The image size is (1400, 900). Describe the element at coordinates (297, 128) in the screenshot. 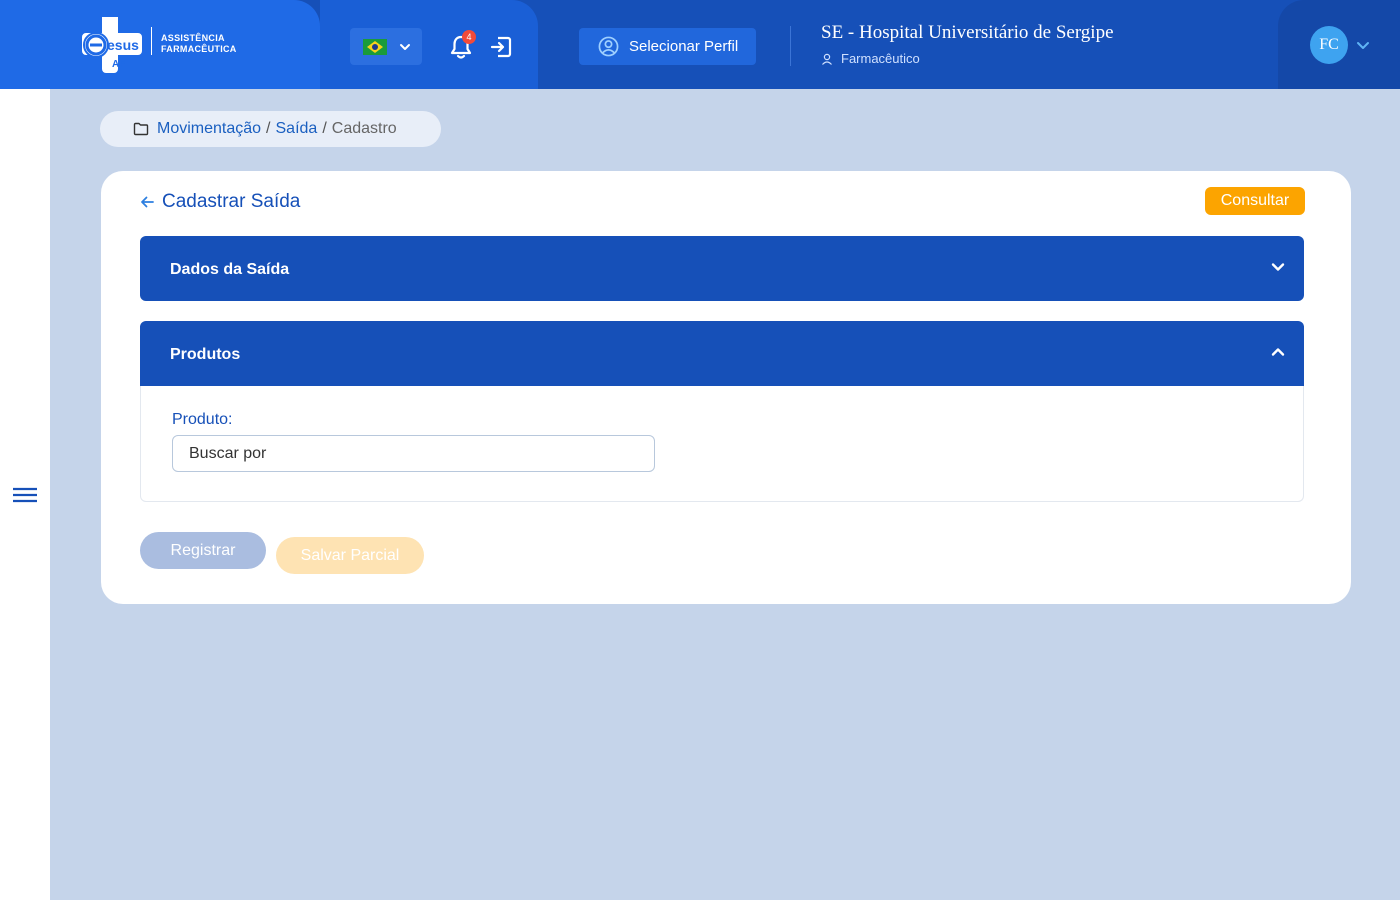

I see `breadcrumb-item-saida: Saída` at that location.